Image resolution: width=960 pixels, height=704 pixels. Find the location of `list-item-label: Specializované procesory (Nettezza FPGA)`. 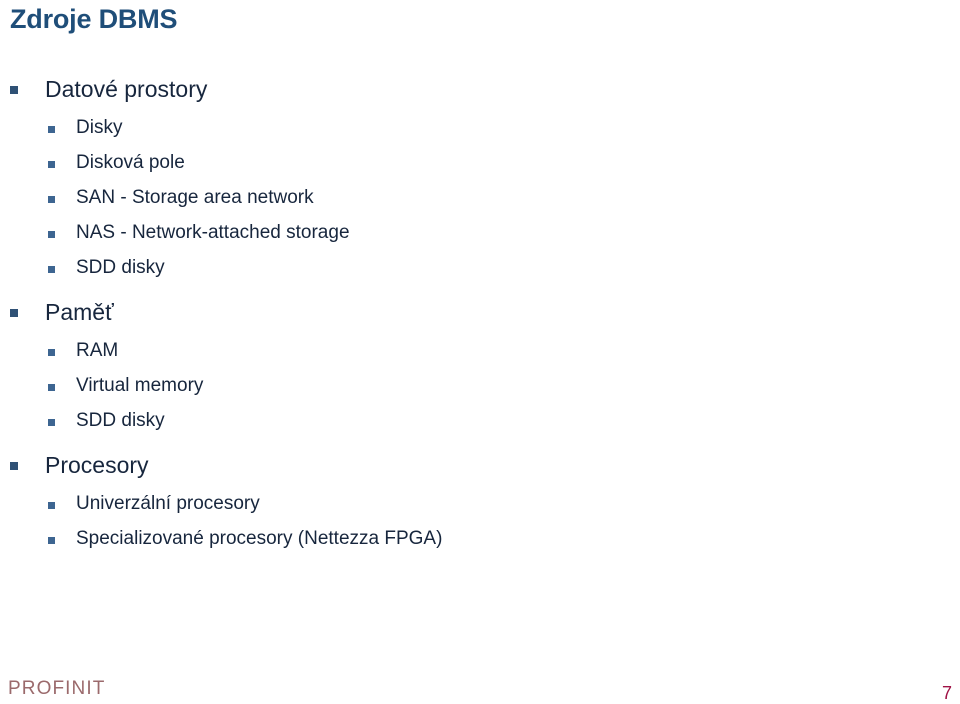

list-item-label: Specializované procesory (Nettezza FPGA) is located at coordinates (259, 538).